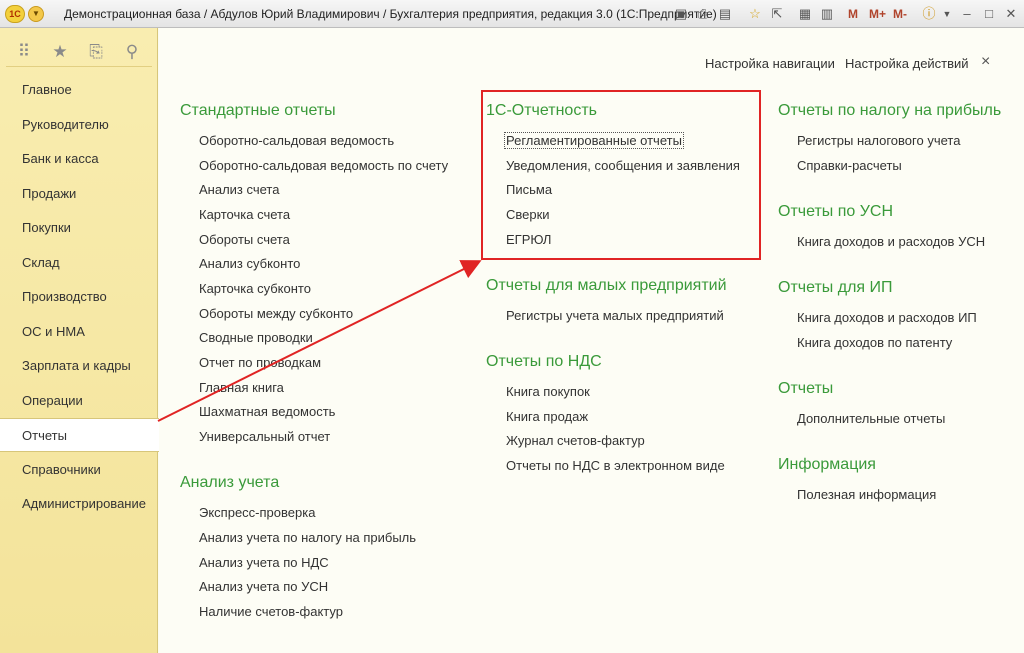 Image resolution: width=1024 pixels, height=653 pixels. I want to click on info-icon: ⓘ, so click(929, 14).